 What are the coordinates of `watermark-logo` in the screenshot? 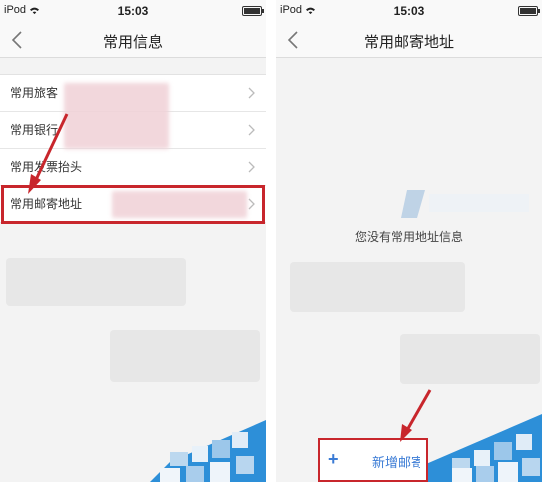 It's located at (465, 204).